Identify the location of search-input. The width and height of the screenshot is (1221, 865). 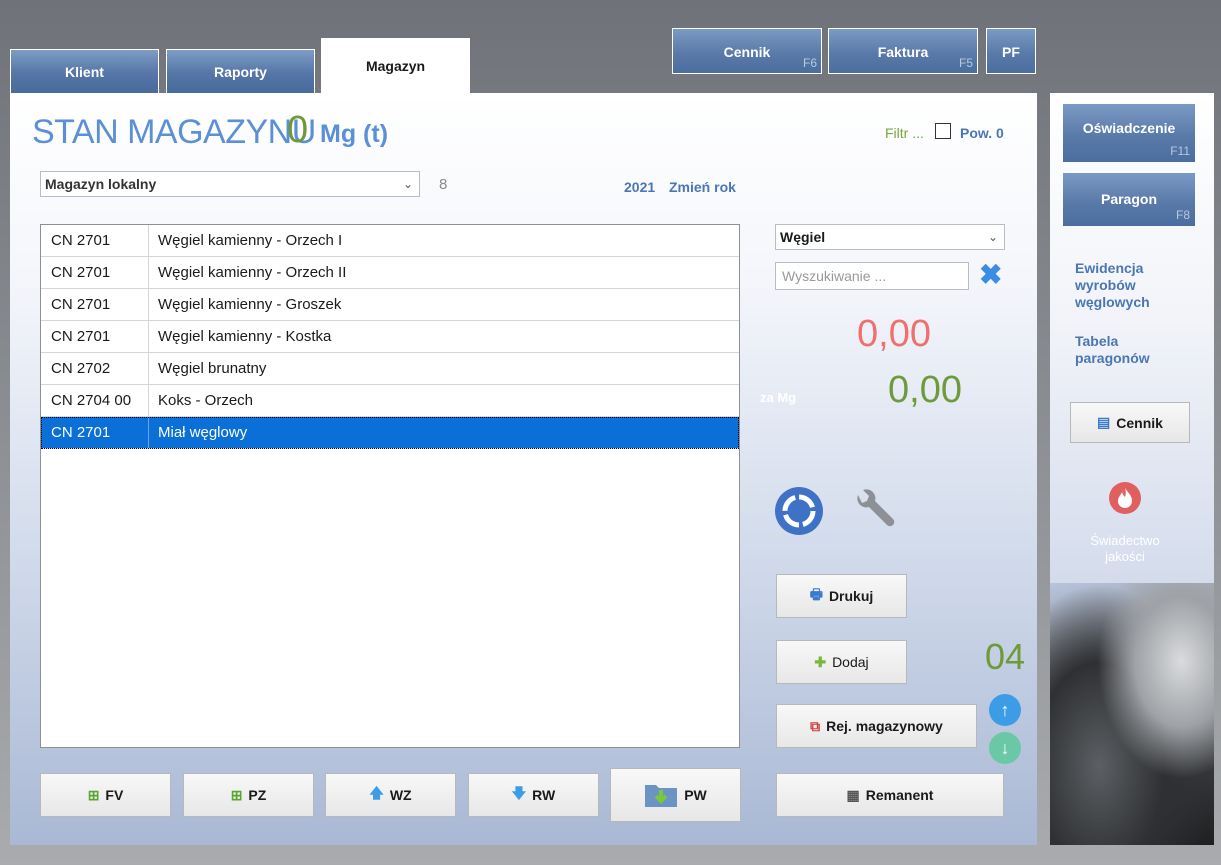
(872, 276).